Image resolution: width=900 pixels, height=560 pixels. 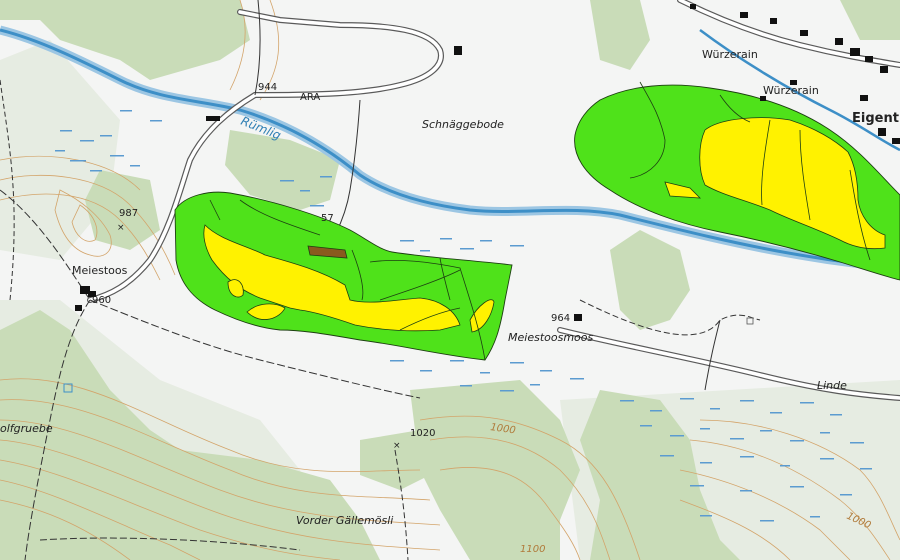 I want to click on spot-height-987: 987, so click(x=128, y=213).